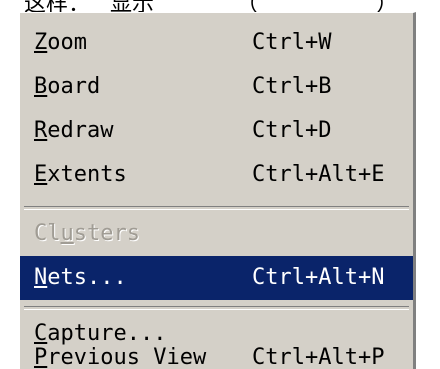 The image size is (440, 369). I want to click on mnemonic-letter: P, so click(41, 357).